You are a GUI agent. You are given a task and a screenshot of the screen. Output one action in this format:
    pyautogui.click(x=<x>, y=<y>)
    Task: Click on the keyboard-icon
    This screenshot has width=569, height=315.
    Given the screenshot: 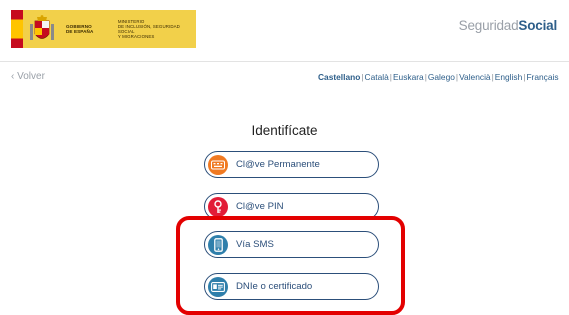 What is the action you would take?
    pyautogui.click(x=218, y=164)
    